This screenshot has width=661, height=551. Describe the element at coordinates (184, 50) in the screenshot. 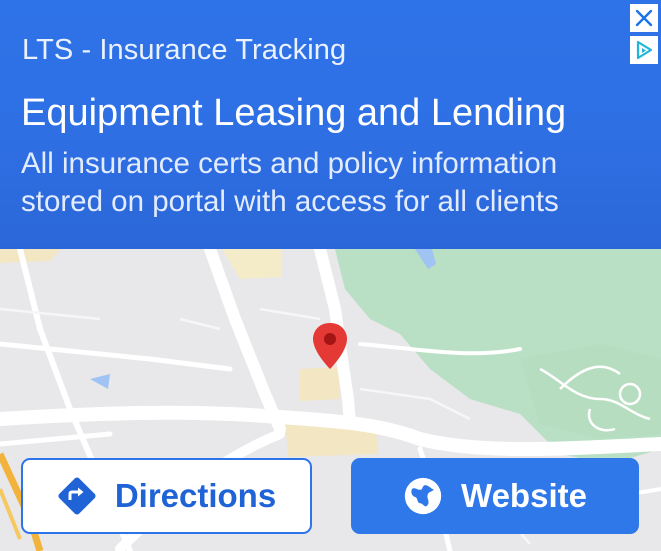

I see `advertiser-name: LTS - Insurance Tracking` at that location.